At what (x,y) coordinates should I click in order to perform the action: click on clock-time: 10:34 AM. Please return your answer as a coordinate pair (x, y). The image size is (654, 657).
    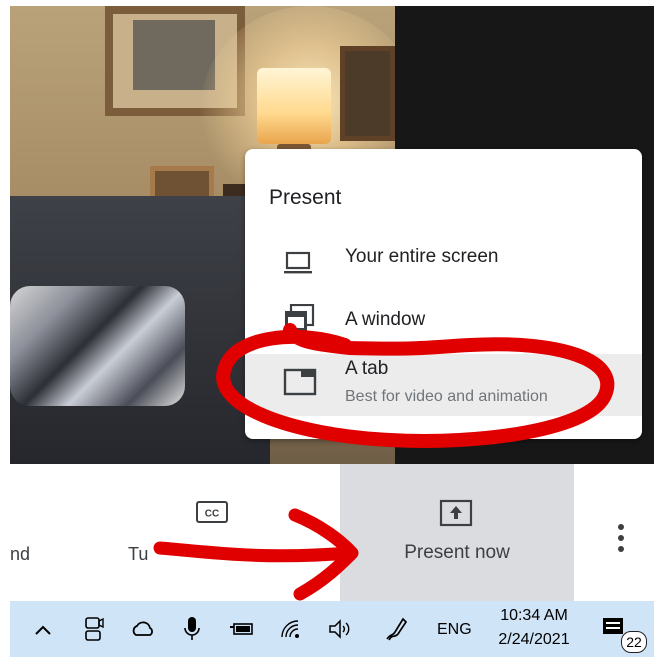
    Looking at the image, I should click on (534, 616).